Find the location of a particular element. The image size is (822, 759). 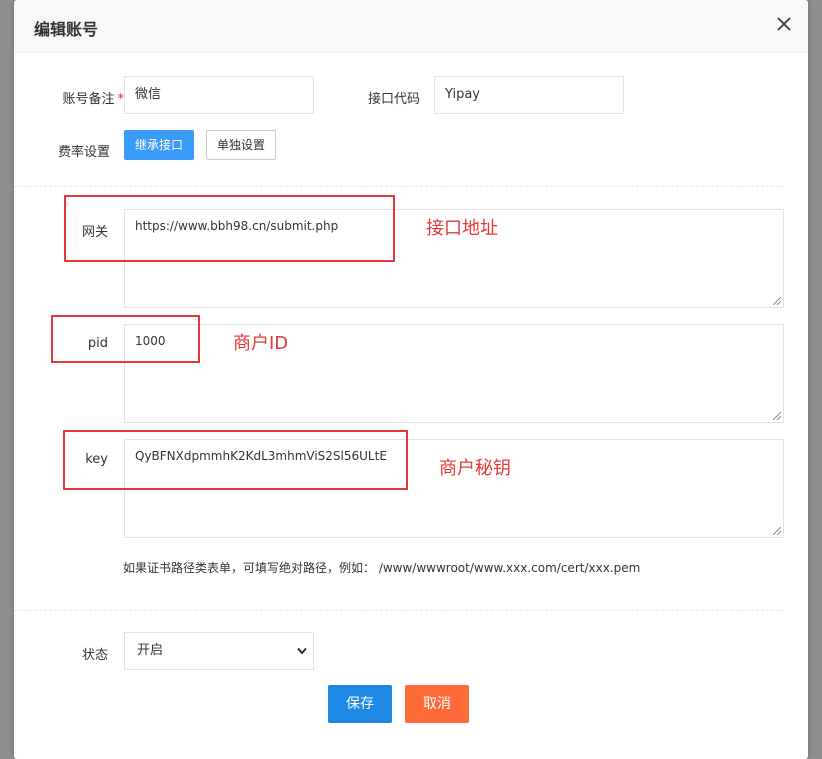

account-note-input: 微信 is located at coordinates (219, 95).